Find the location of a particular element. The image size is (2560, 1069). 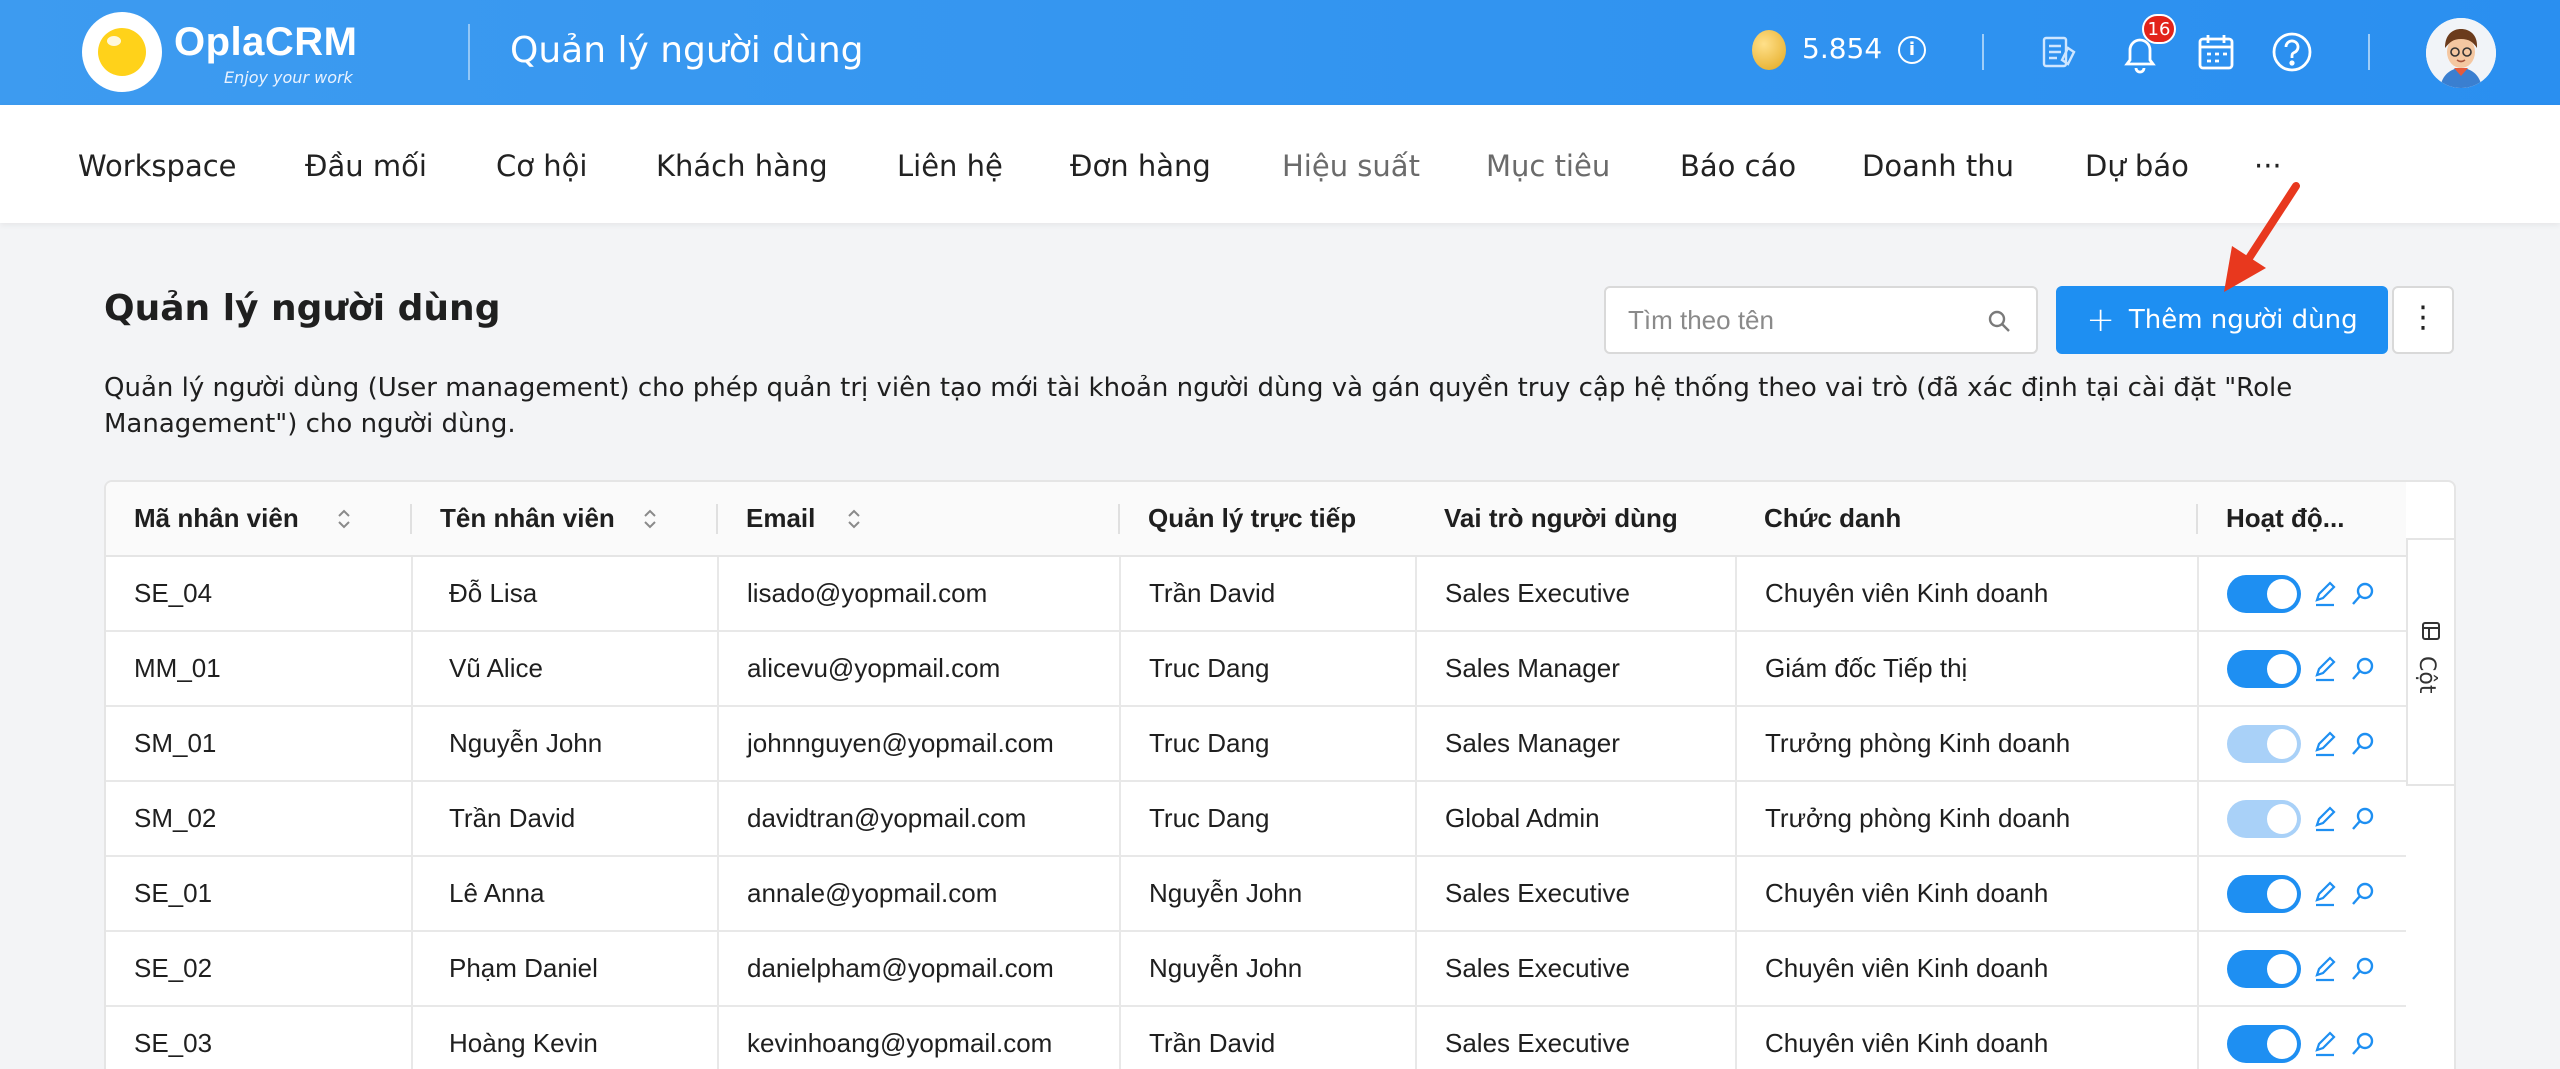

nav-more-menu: ··· is located at coordinates (2268, 166).